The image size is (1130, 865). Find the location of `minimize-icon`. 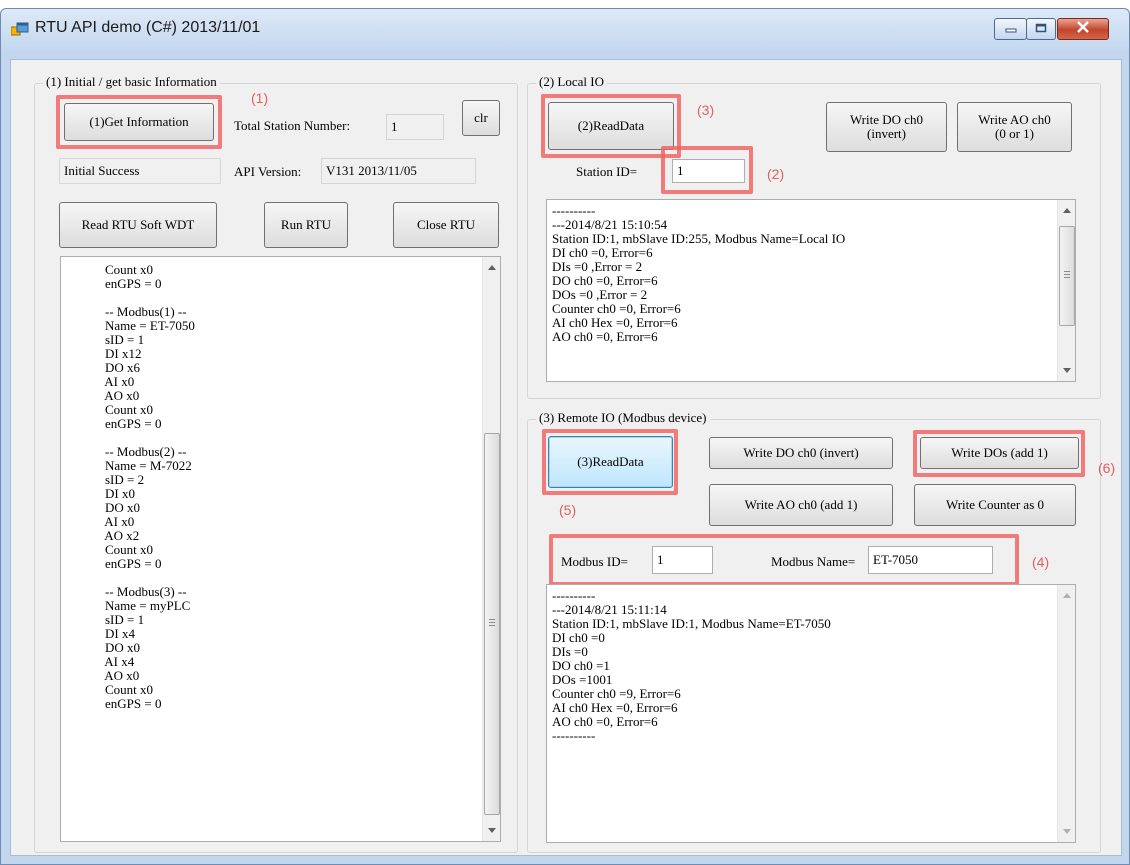

minimize-icon is located at coordinates (1011, 29).